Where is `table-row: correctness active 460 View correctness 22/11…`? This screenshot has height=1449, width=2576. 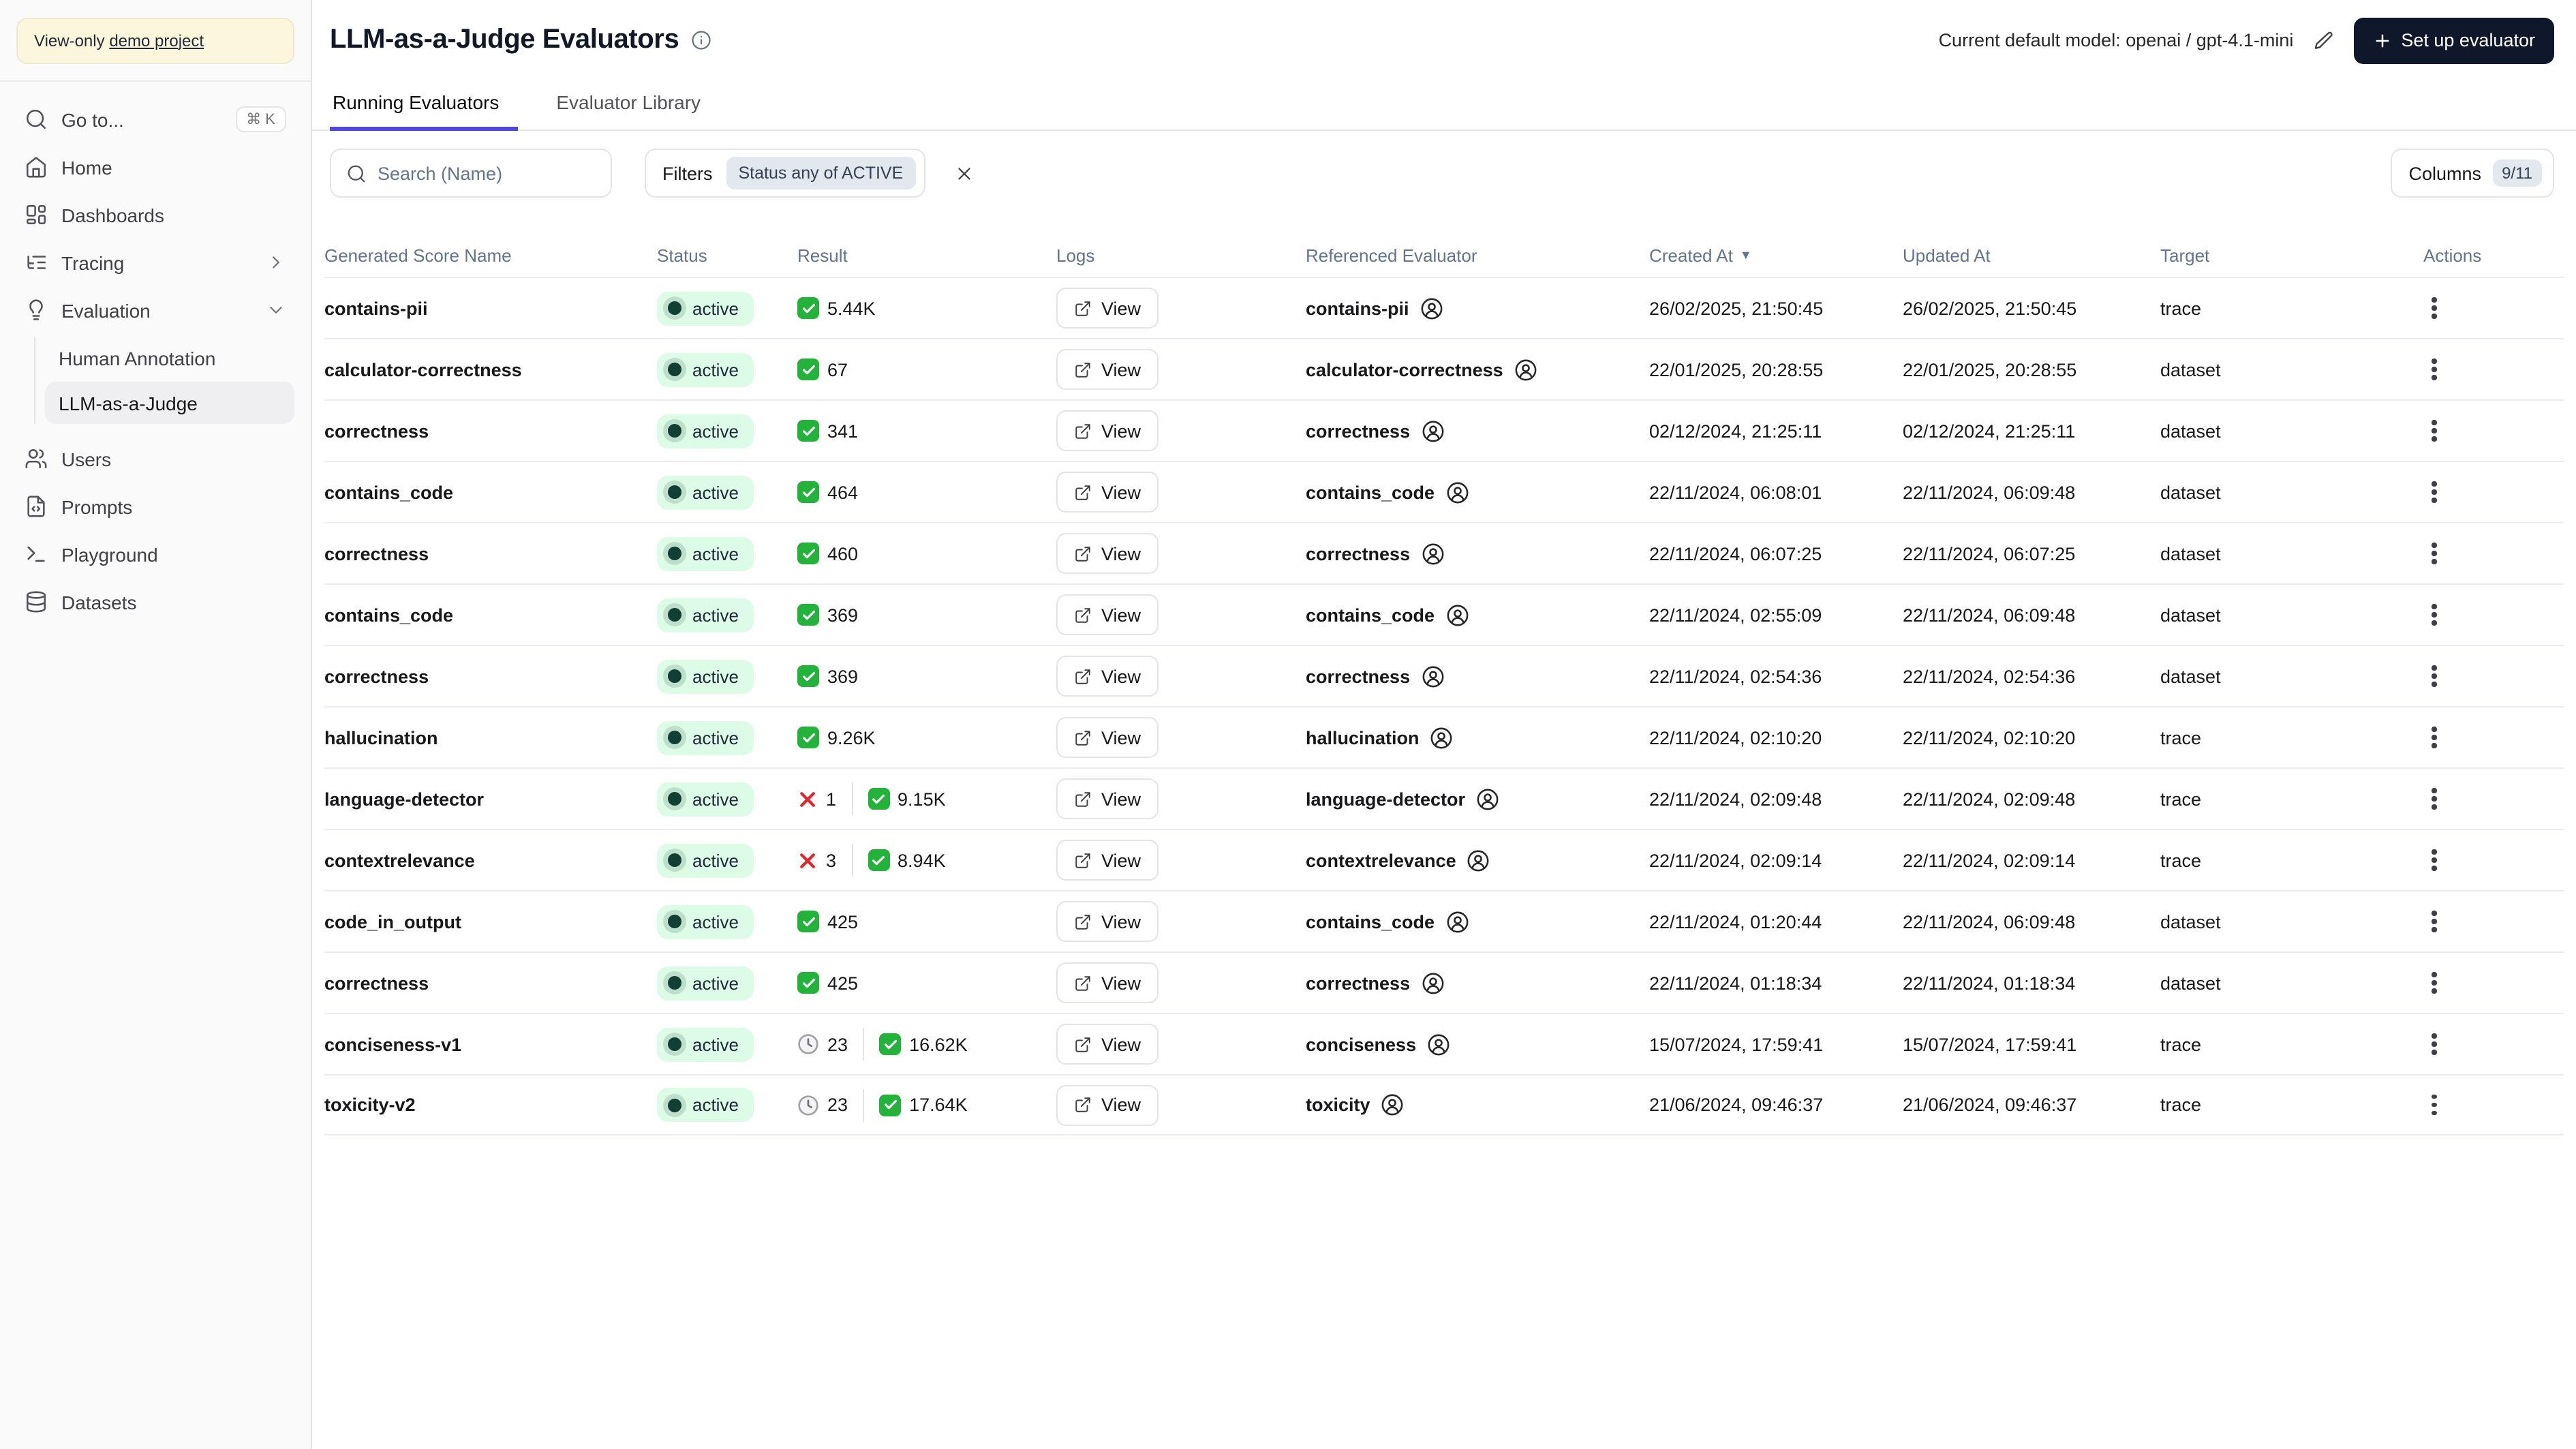
table-row: correctness active 460 View correctness 22/11… is located at coordinates (1444, 552).